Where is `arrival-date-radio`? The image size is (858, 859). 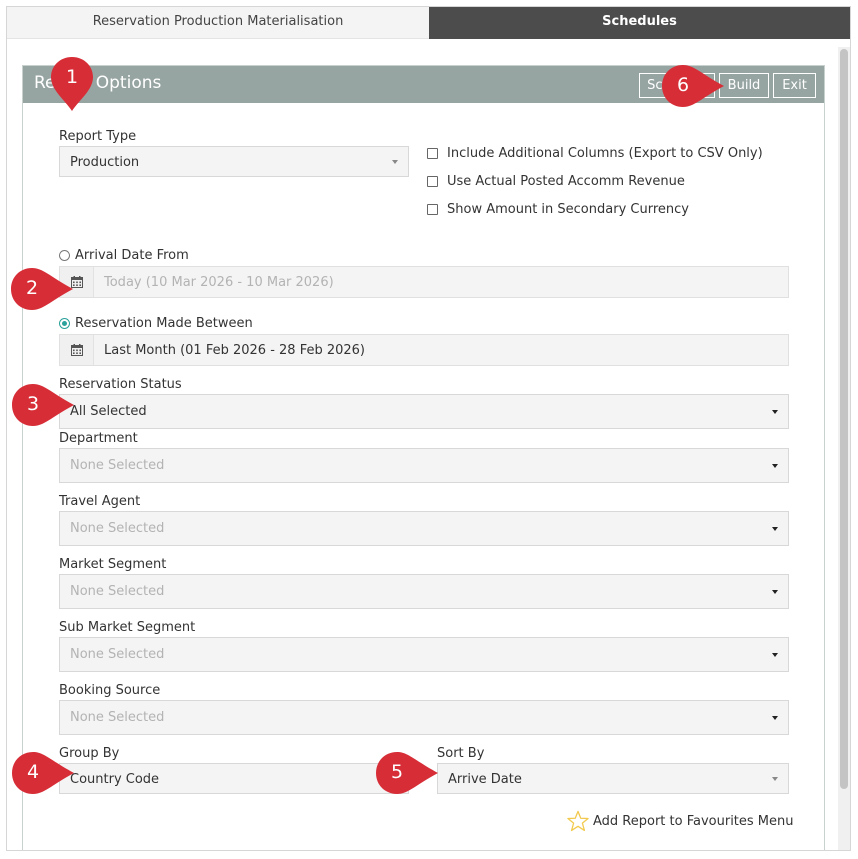
arrival-date-radio is located at coordinates (64, 255).